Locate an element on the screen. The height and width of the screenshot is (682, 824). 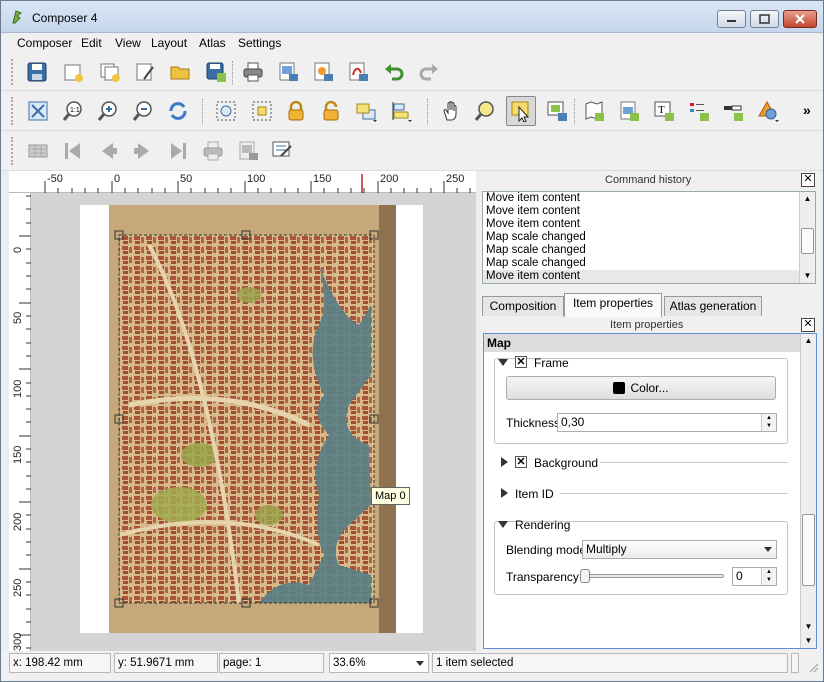
pan-icon is located at coordinates (451, 111).